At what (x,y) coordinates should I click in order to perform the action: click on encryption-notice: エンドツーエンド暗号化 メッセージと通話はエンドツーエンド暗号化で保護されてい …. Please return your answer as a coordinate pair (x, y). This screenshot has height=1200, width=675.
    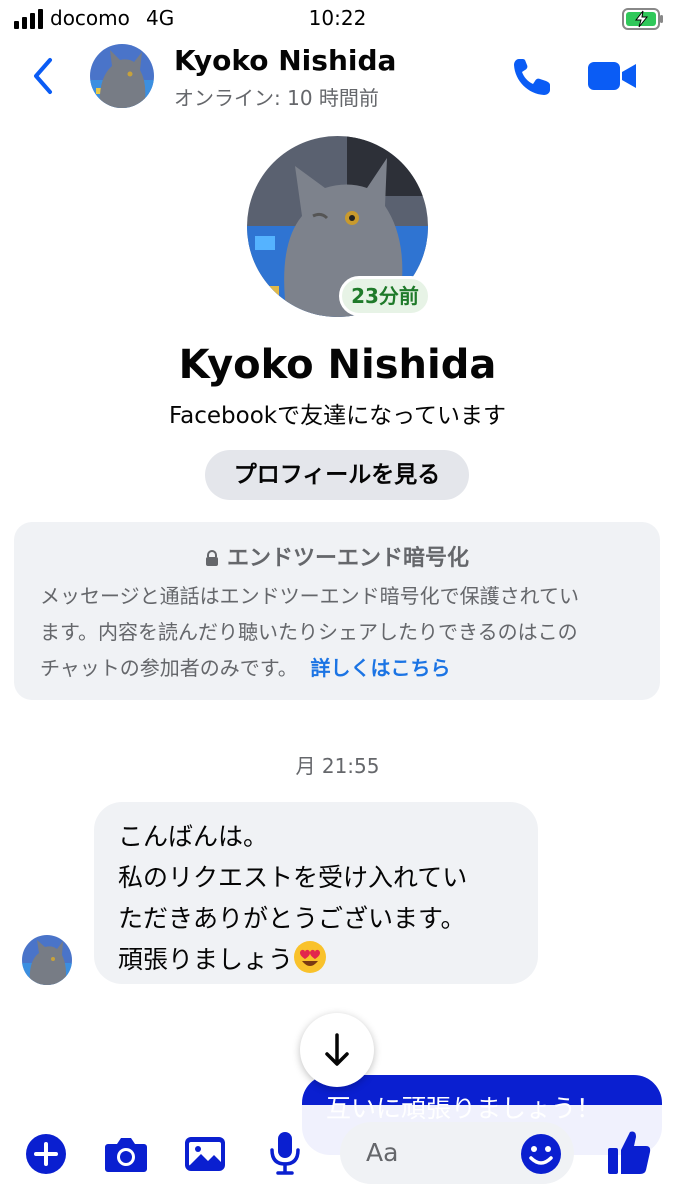
    Looking at the image, I should click on (337, 611).